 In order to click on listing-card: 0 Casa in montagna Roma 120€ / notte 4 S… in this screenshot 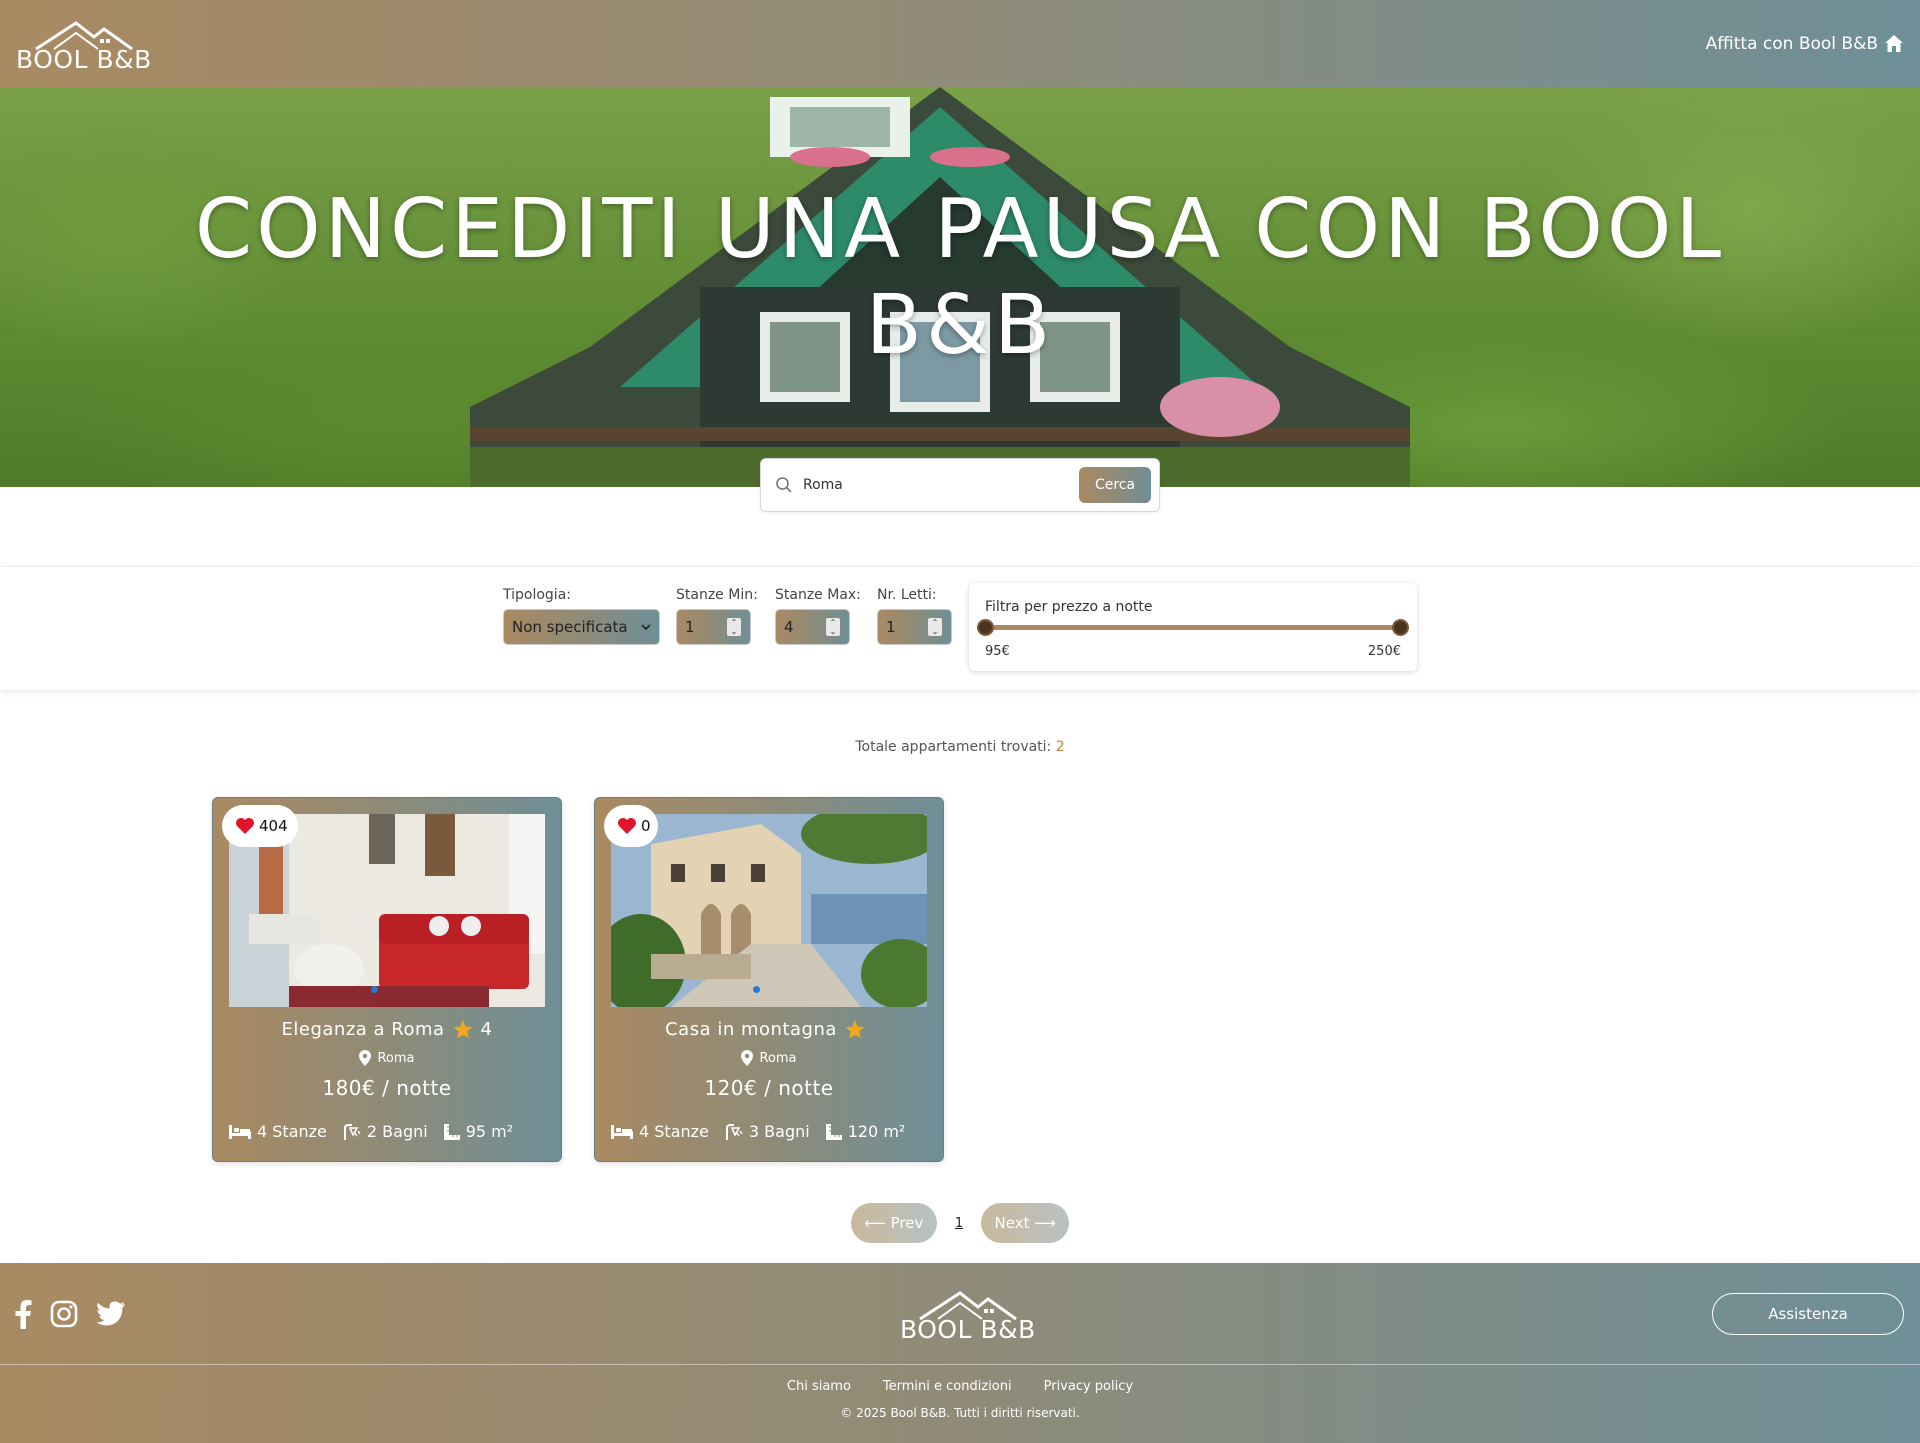, I will do `click(769, 979)`.